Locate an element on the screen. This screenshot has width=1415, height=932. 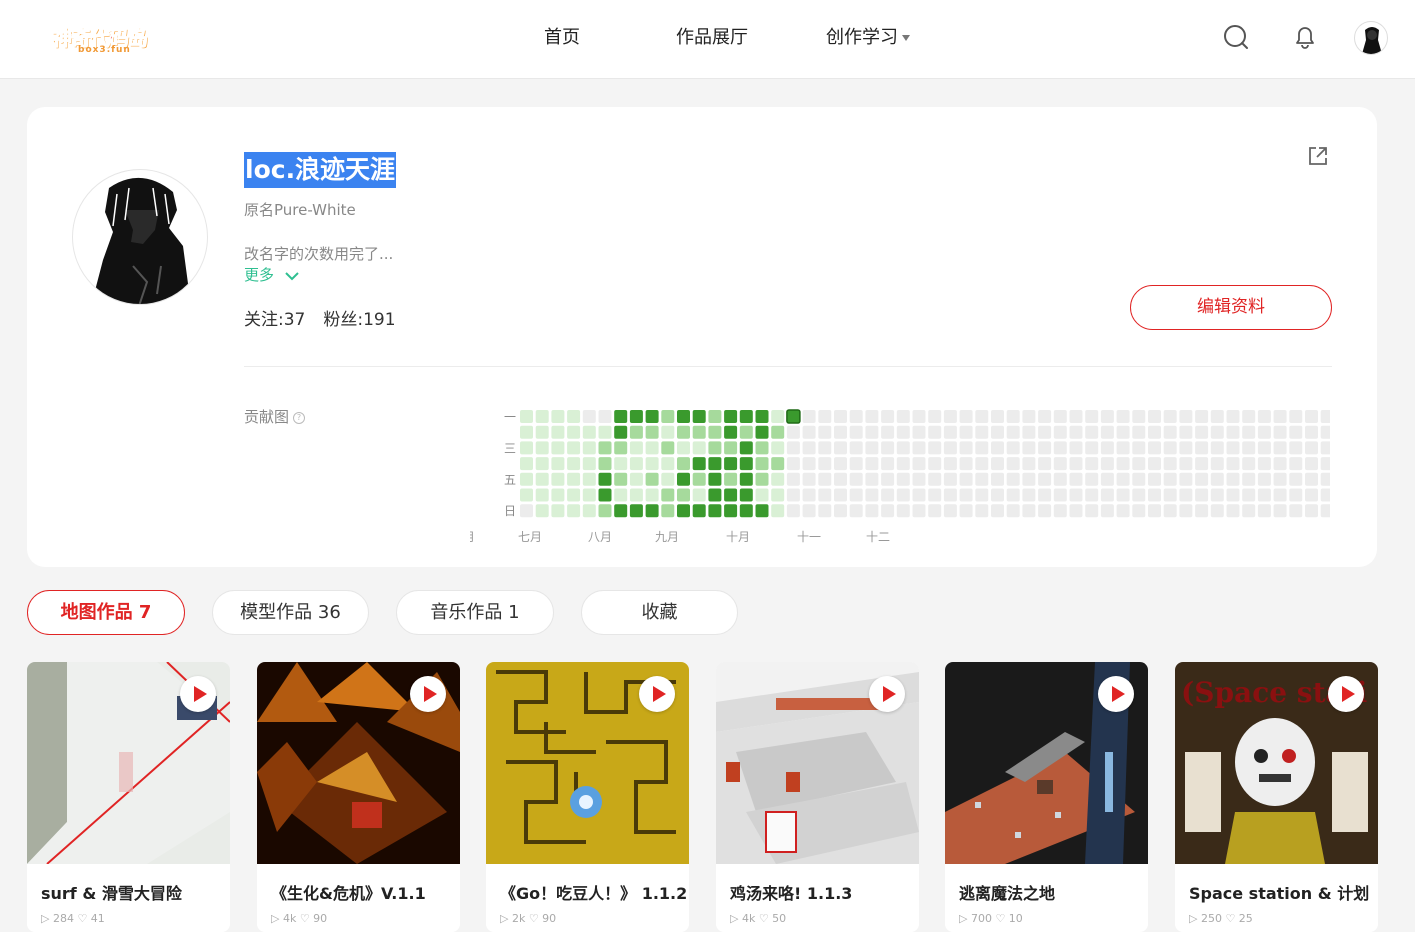
bell-icon is located at coordinates (1305, 37).